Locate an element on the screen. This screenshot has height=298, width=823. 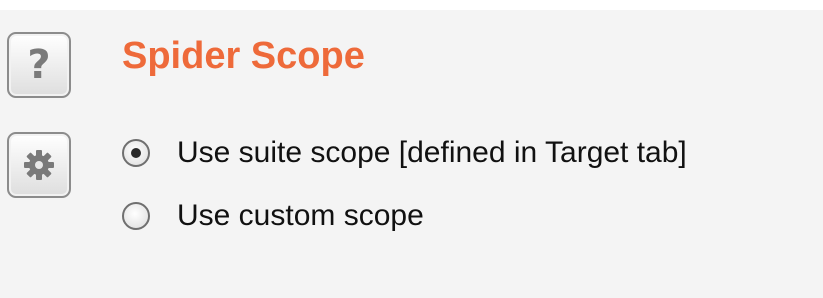
suite-scope-radio is located at coordinates (136, 153).